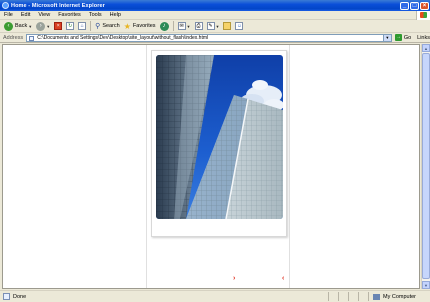 The width and height of the screenshot is (430, 302). I want to click on media-icon: ♪, so click(164, 26).